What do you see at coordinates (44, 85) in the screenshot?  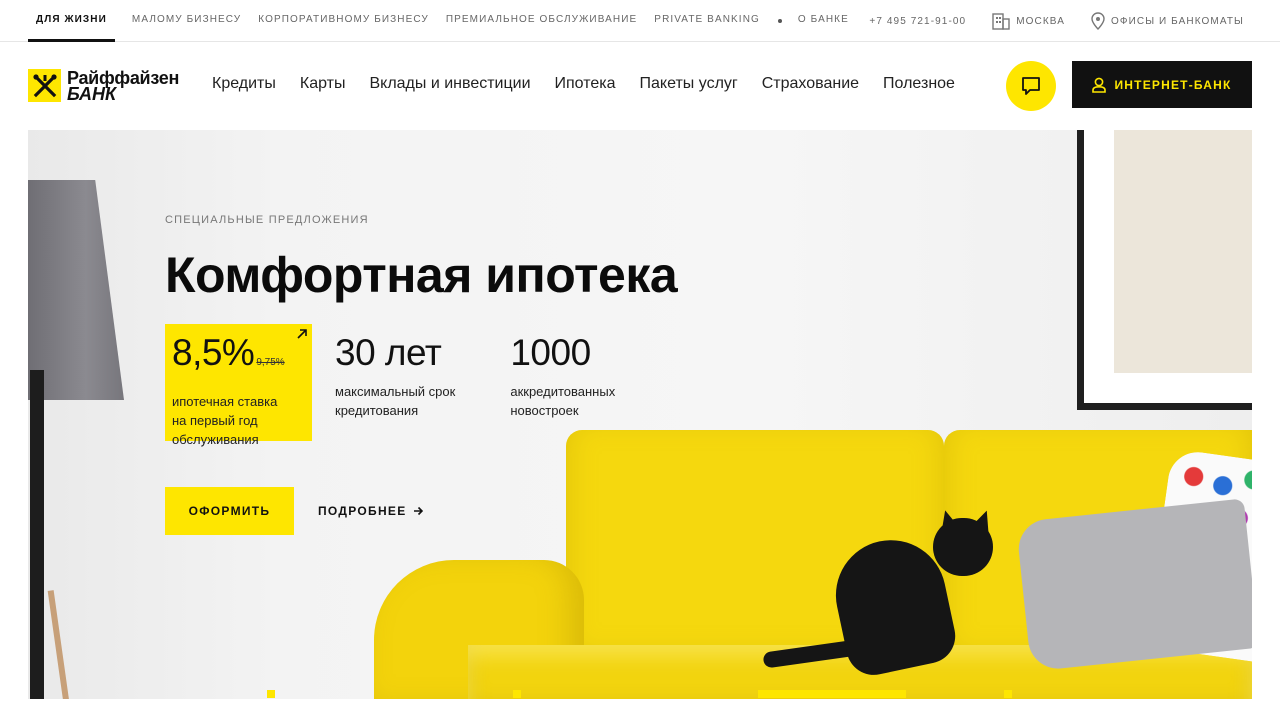 I see `raiffeisen-logo-icon` at bounding box center [44, 85].